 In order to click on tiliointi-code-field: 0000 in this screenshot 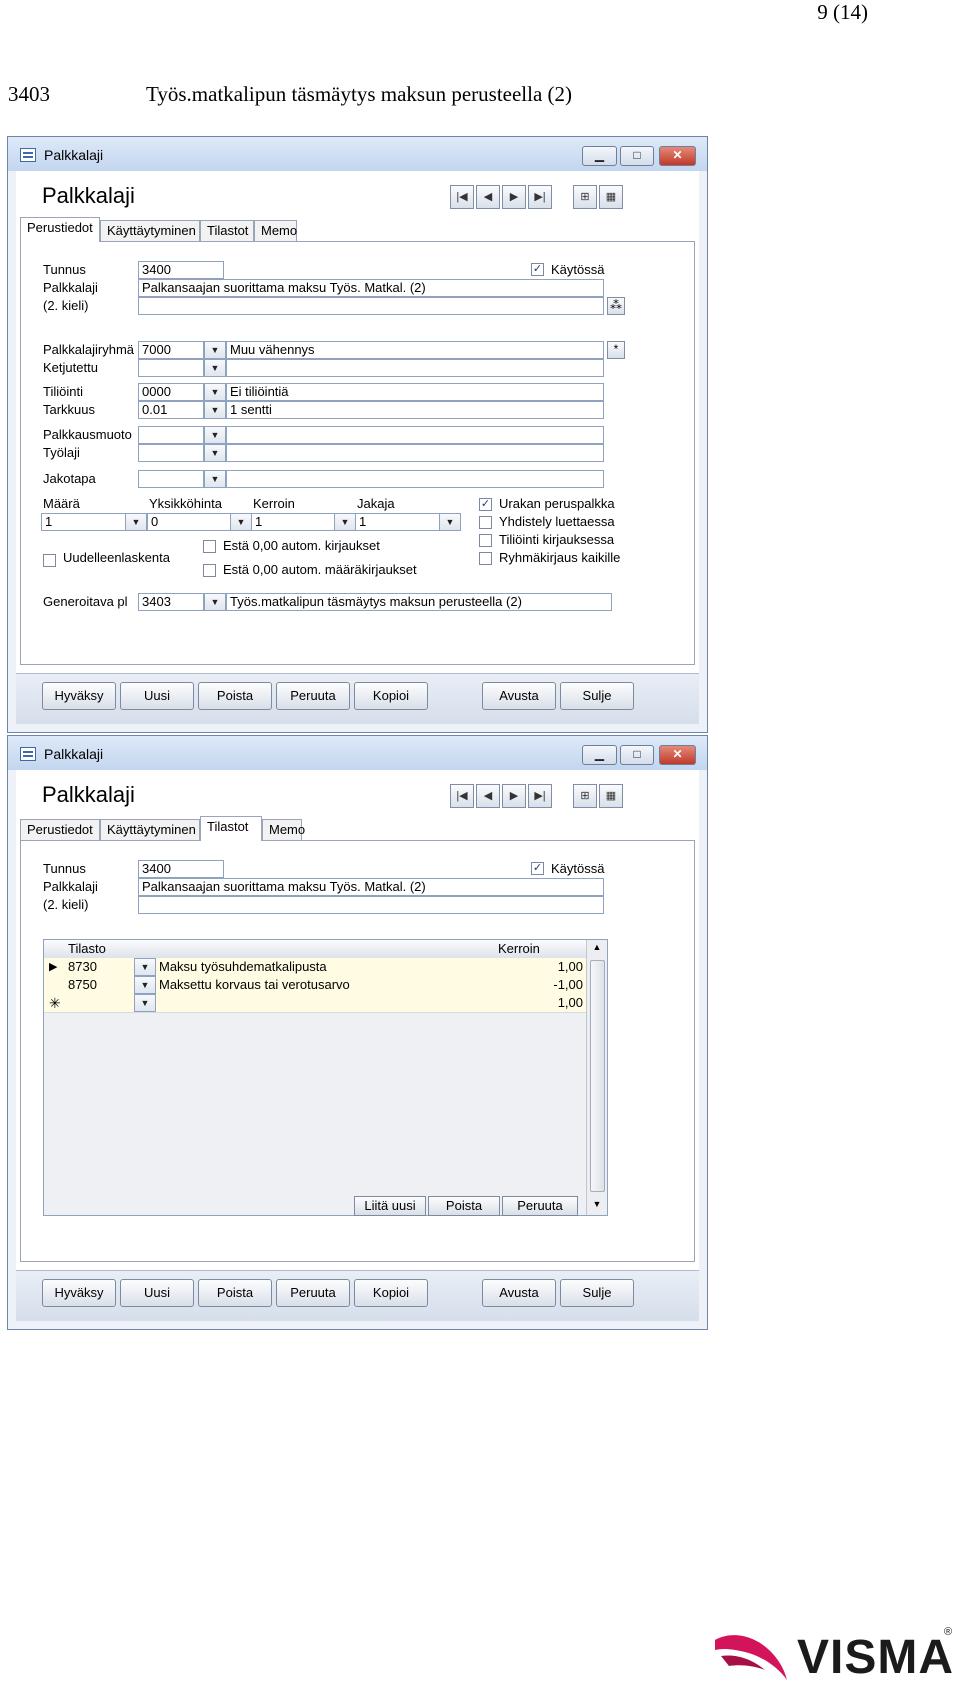, I will do `click(171, 392)`.